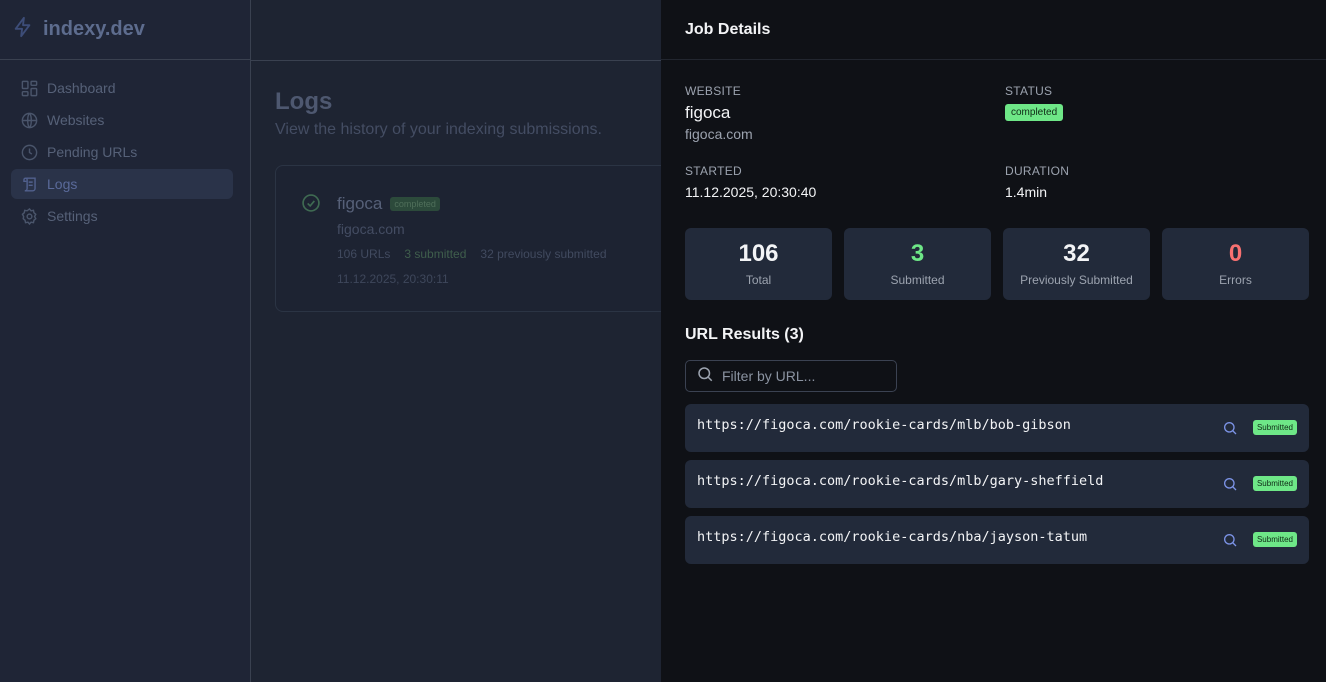  Describe the element at coordinates (1037, 182) in the screenshot. I see `meta-duration: DURATION 1.4min` at that location.